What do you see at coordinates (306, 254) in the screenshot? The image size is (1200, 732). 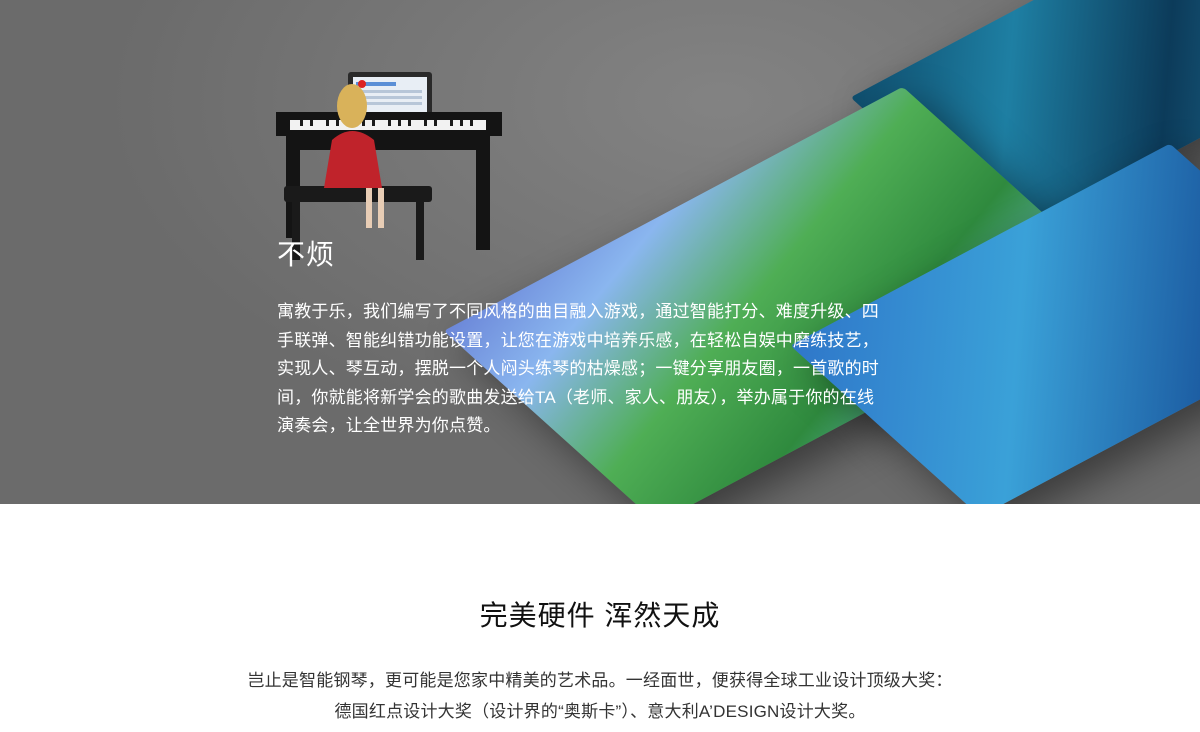 I see `hero-title: 不烦` at bounding box center [306, 254].